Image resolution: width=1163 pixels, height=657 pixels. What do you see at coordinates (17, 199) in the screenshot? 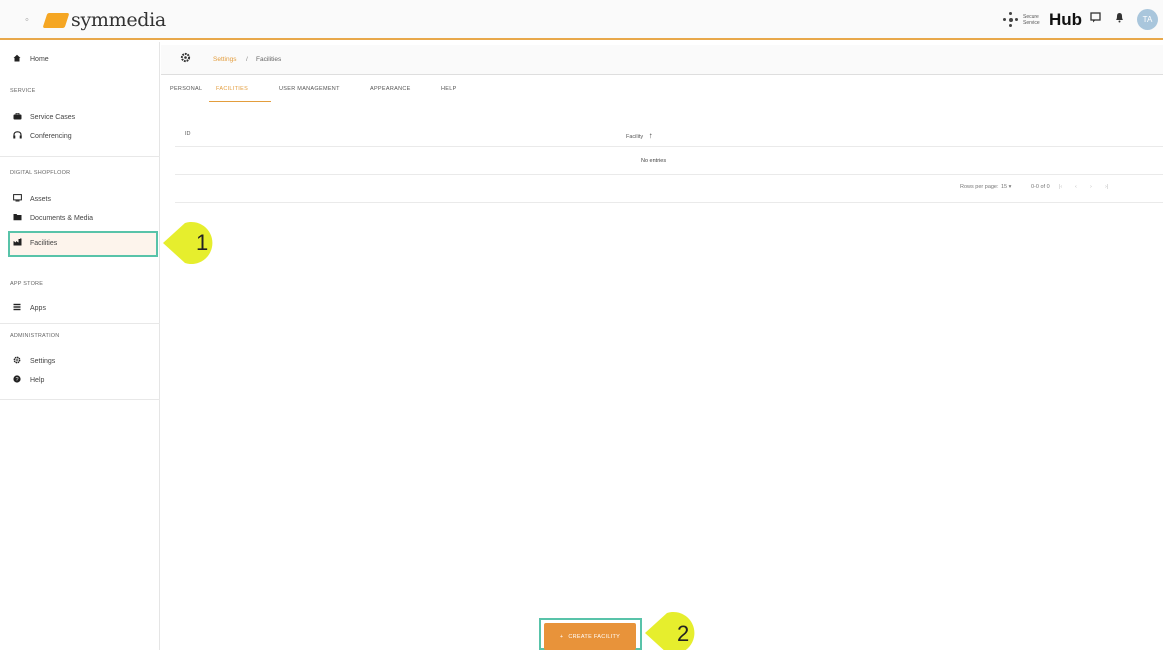
I see `assets-icon` at bounding box center [17, 199].